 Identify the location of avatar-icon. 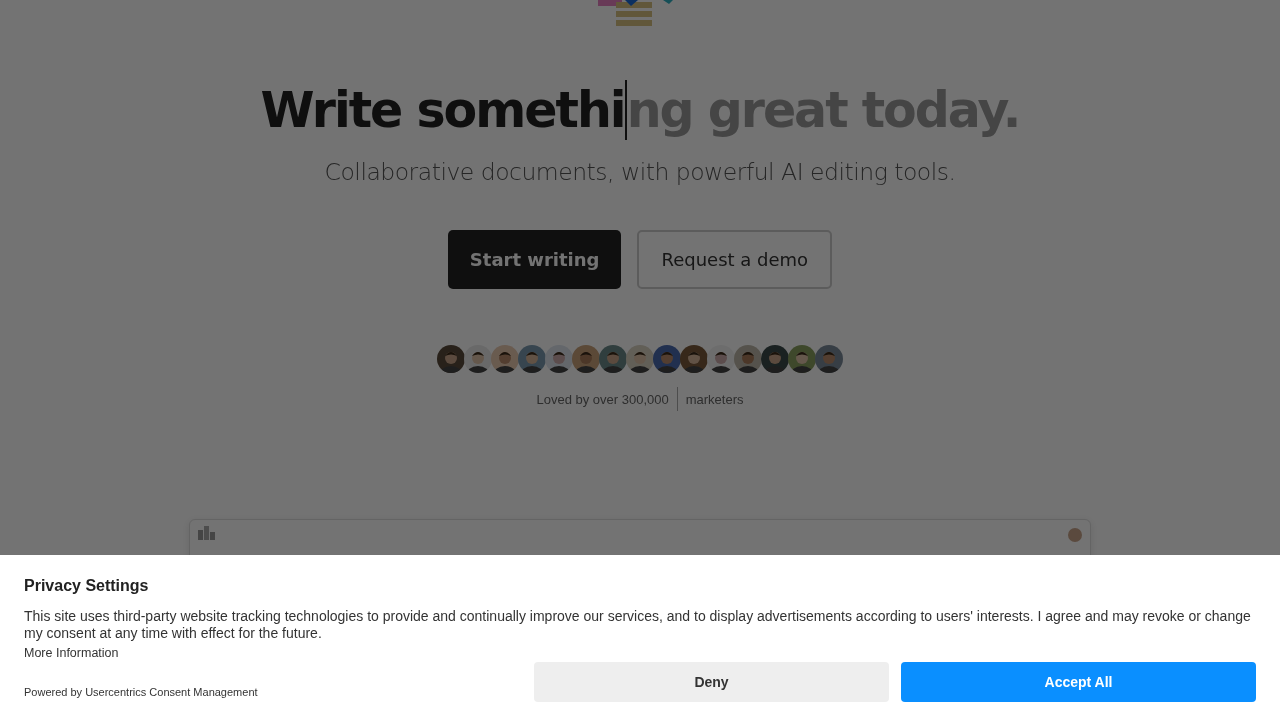
(1075, 535).